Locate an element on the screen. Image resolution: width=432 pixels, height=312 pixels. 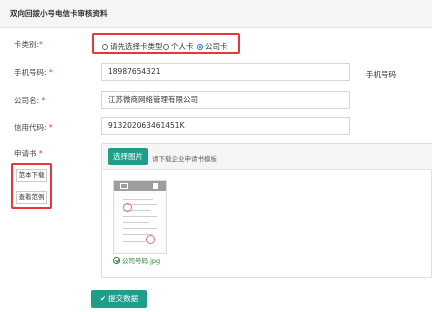
phone-input: 18987654321 is located at coordinates (225, 72).